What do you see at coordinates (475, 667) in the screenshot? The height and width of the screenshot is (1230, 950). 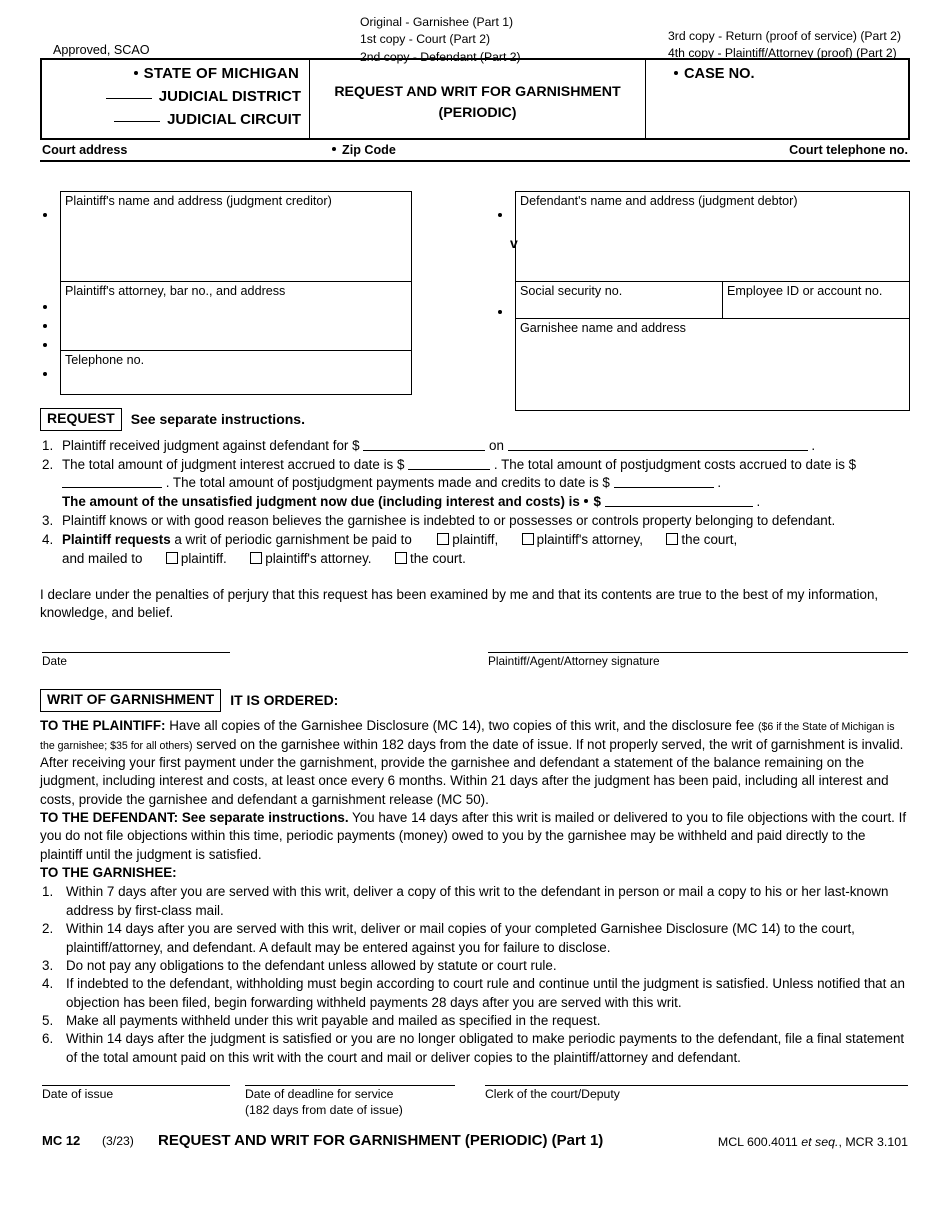 I see `request-signature-row: Date Plaintiff/Agent/Attorney signature` at bounding box center [475, 667].